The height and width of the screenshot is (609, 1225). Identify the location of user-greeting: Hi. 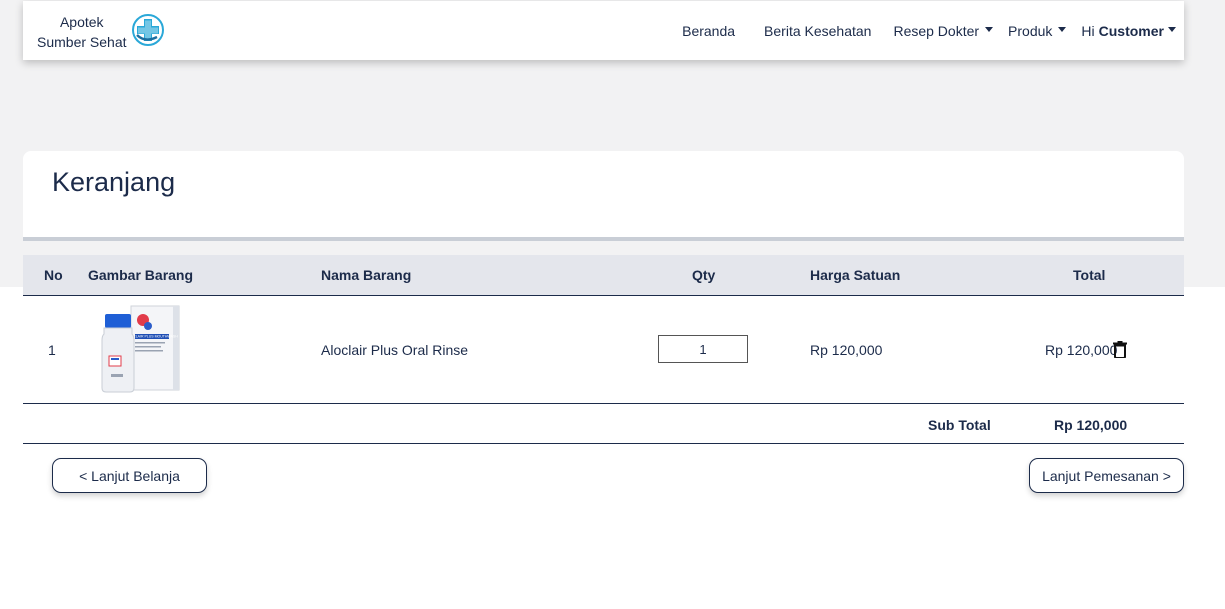
(1088, 30).